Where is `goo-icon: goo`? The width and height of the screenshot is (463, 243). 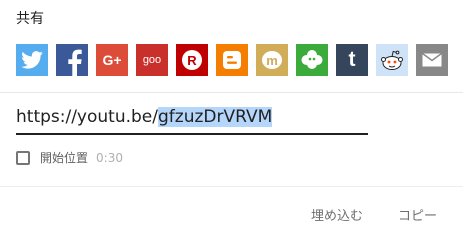
goo-icon: goo is located at coordinates (152, 60).